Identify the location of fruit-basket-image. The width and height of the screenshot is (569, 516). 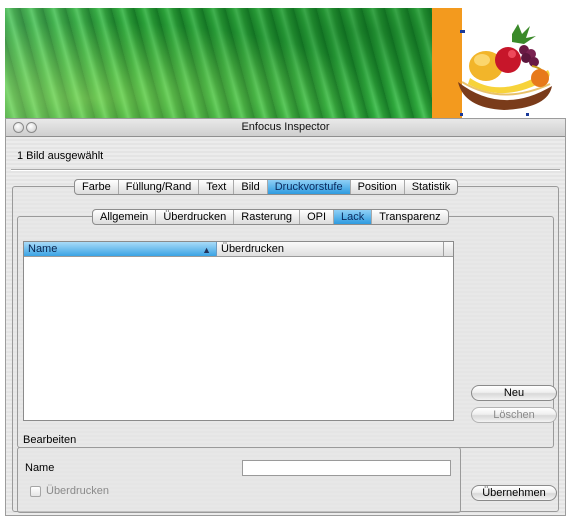
(505, 67).